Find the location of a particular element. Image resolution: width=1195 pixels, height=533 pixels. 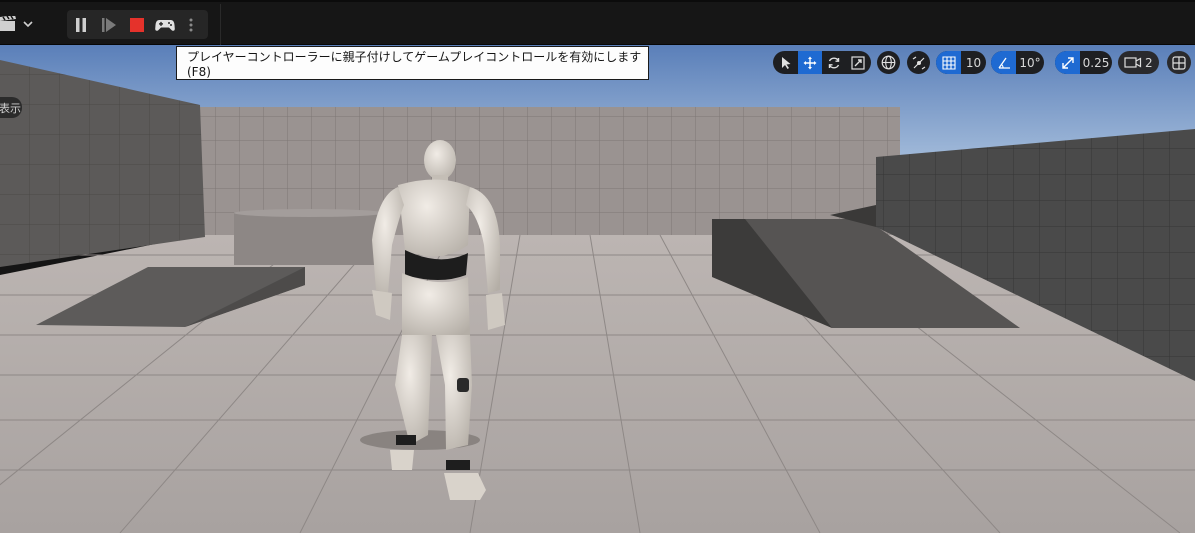

stop-icon is located at coordinates (137, 24).